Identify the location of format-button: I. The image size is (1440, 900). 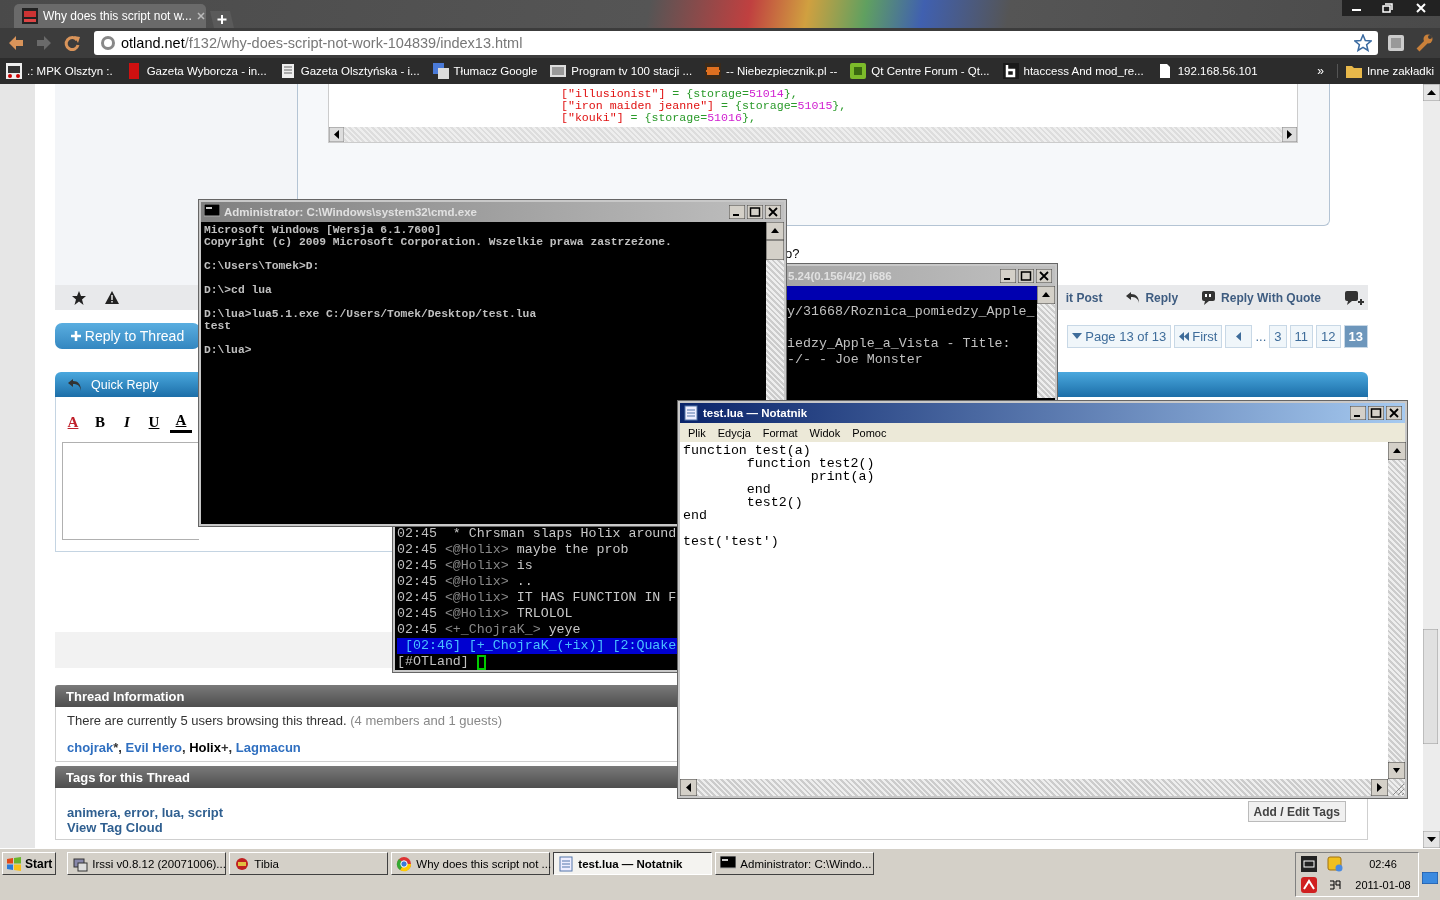
(127, 422).